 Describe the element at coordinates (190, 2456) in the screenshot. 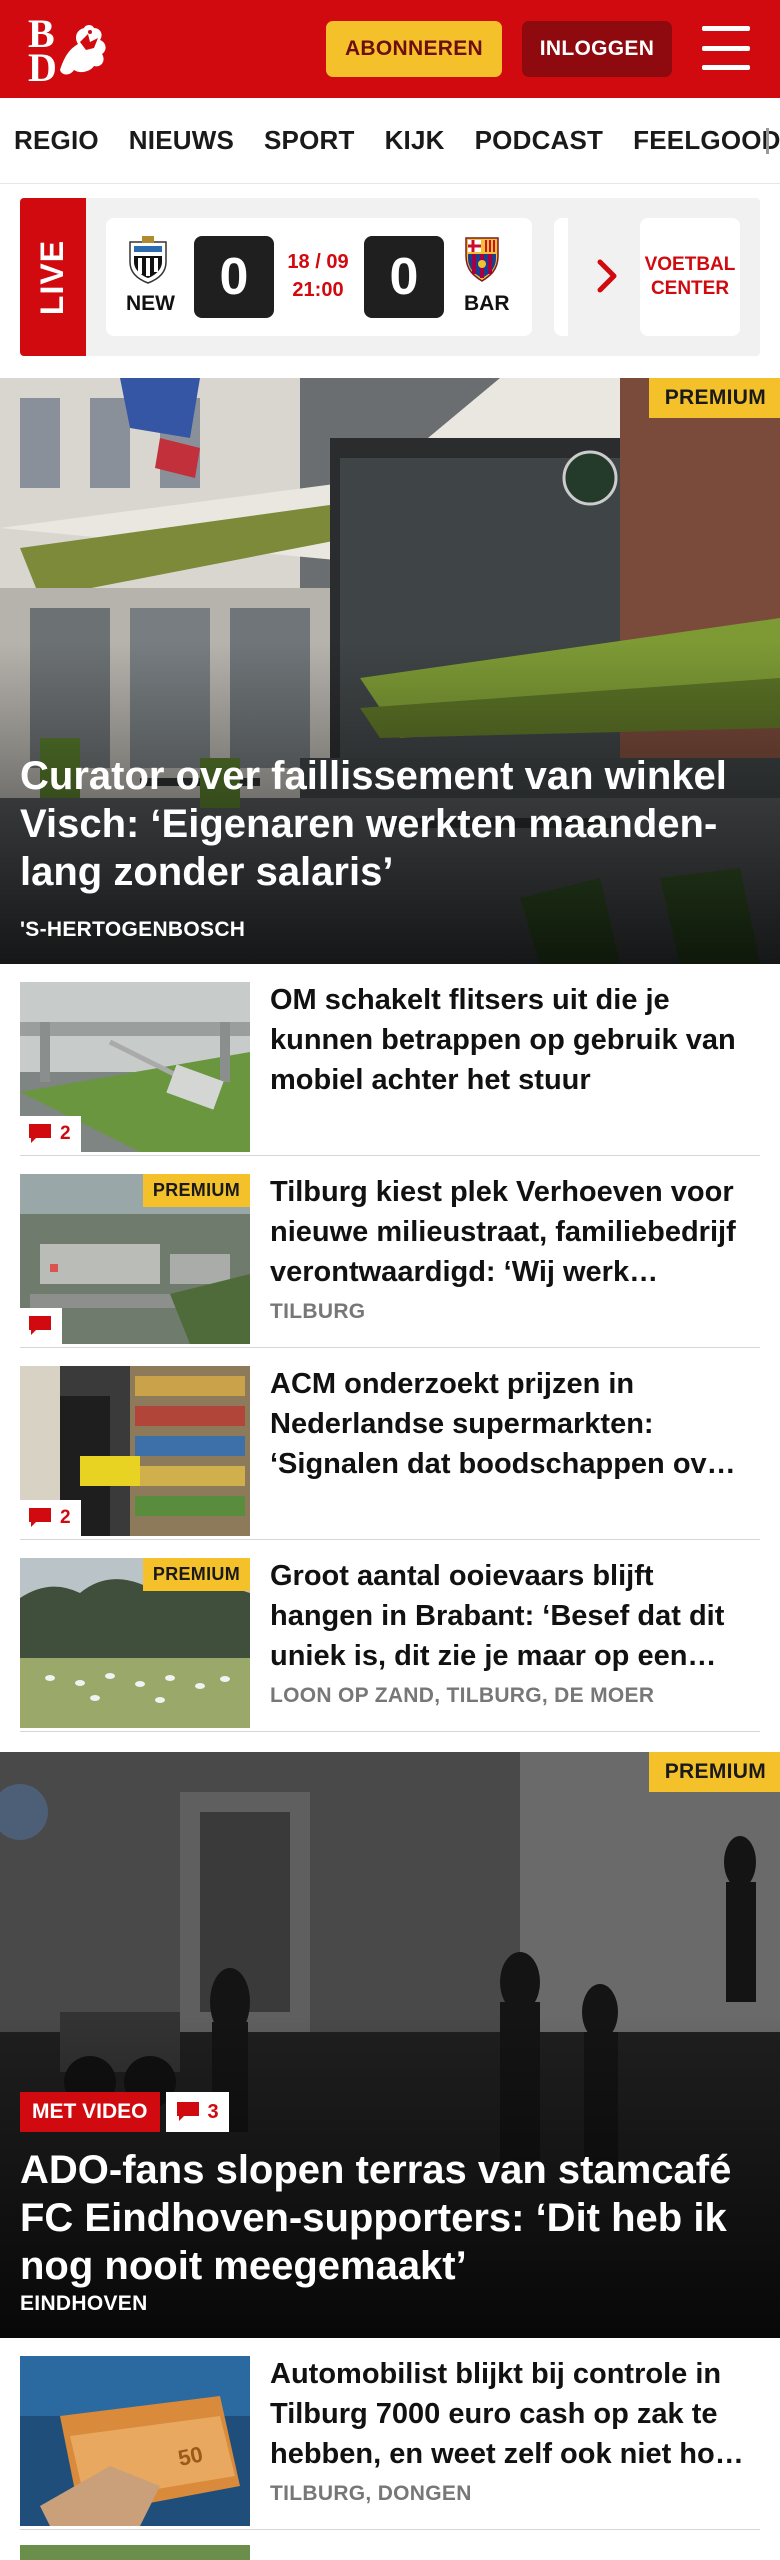

I see `svg-text: 50` at that location.